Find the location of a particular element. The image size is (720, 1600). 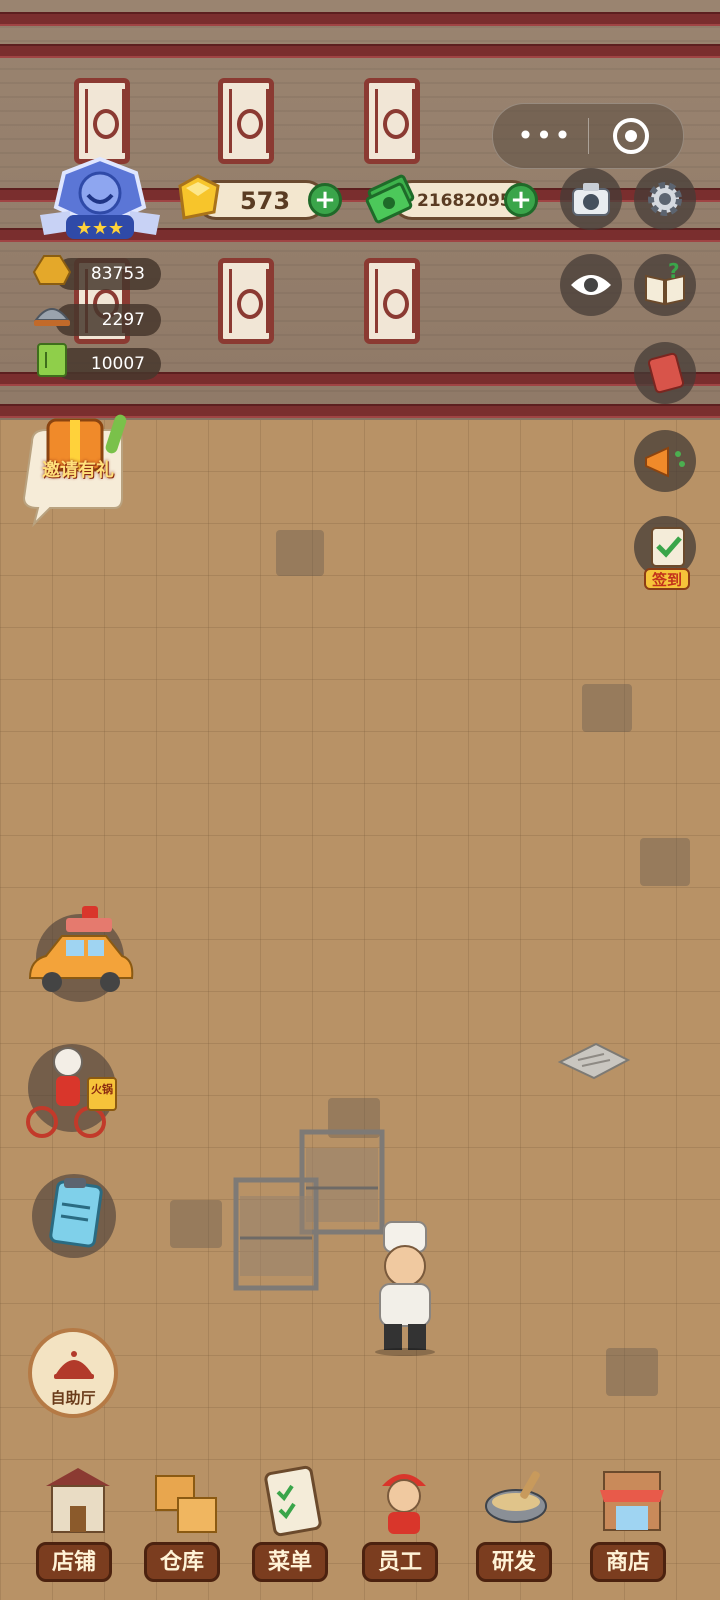

gem-icon is located at coordinates (199, 197).